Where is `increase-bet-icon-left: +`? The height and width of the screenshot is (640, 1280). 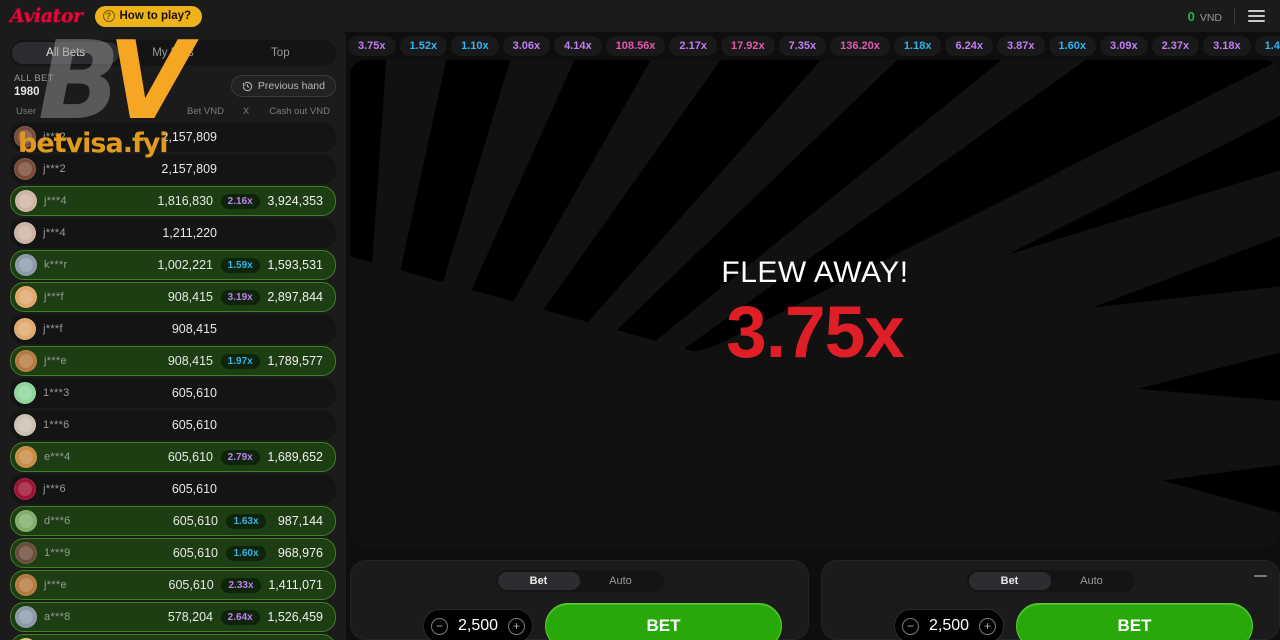
increase-bet-icon-left: + is located at coordinates (516, 626).